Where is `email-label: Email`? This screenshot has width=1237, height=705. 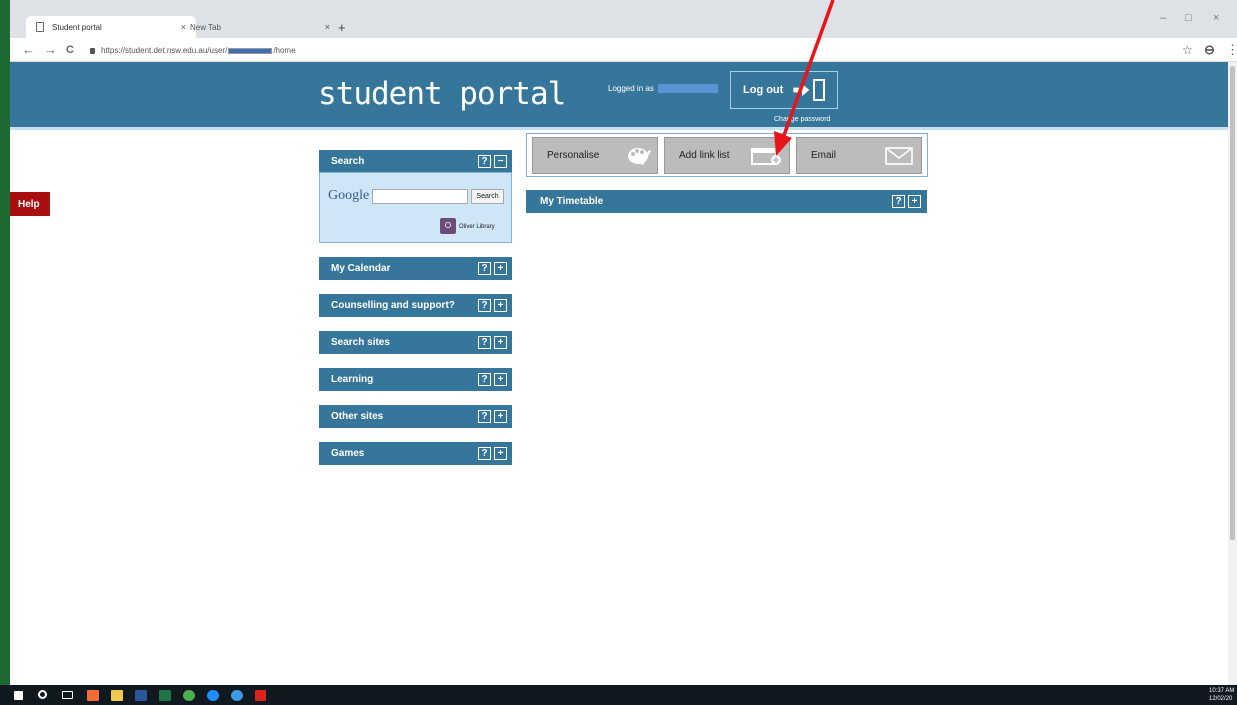 email-label: Email is located at coordinates (824, 155).